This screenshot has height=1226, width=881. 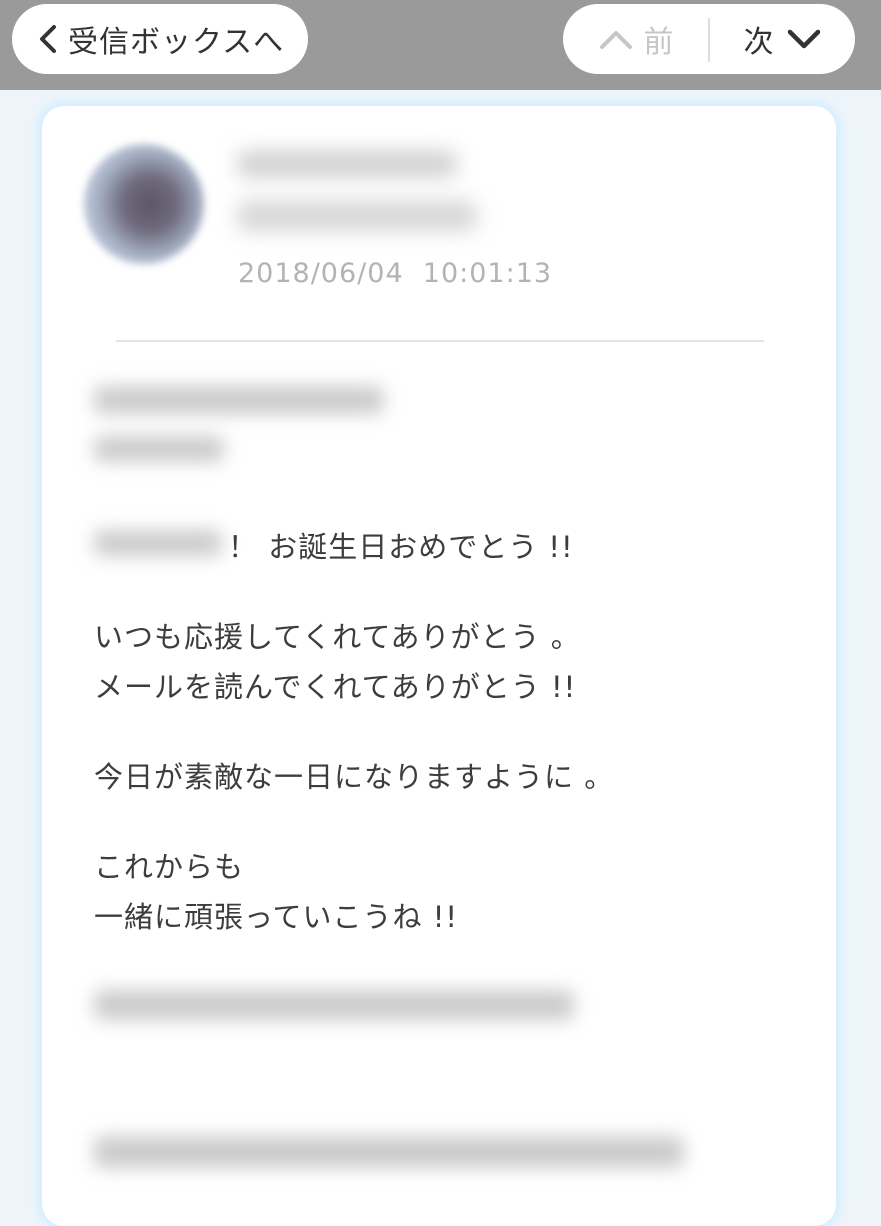 What do you see at coordinates (354, 777) in the screenshot?
I see `message-line: 今日が素敵な一日になりますように 。` at bounding box center [354, 777].